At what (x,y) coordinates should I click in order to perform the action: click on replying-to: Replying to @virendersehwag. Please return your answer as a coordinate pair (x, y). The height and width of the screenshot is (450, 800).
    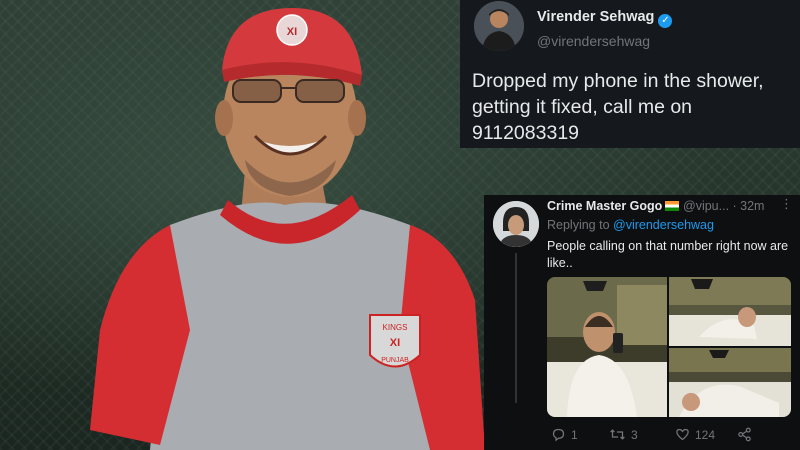
    Looking at the image, I should click on (630, 225).